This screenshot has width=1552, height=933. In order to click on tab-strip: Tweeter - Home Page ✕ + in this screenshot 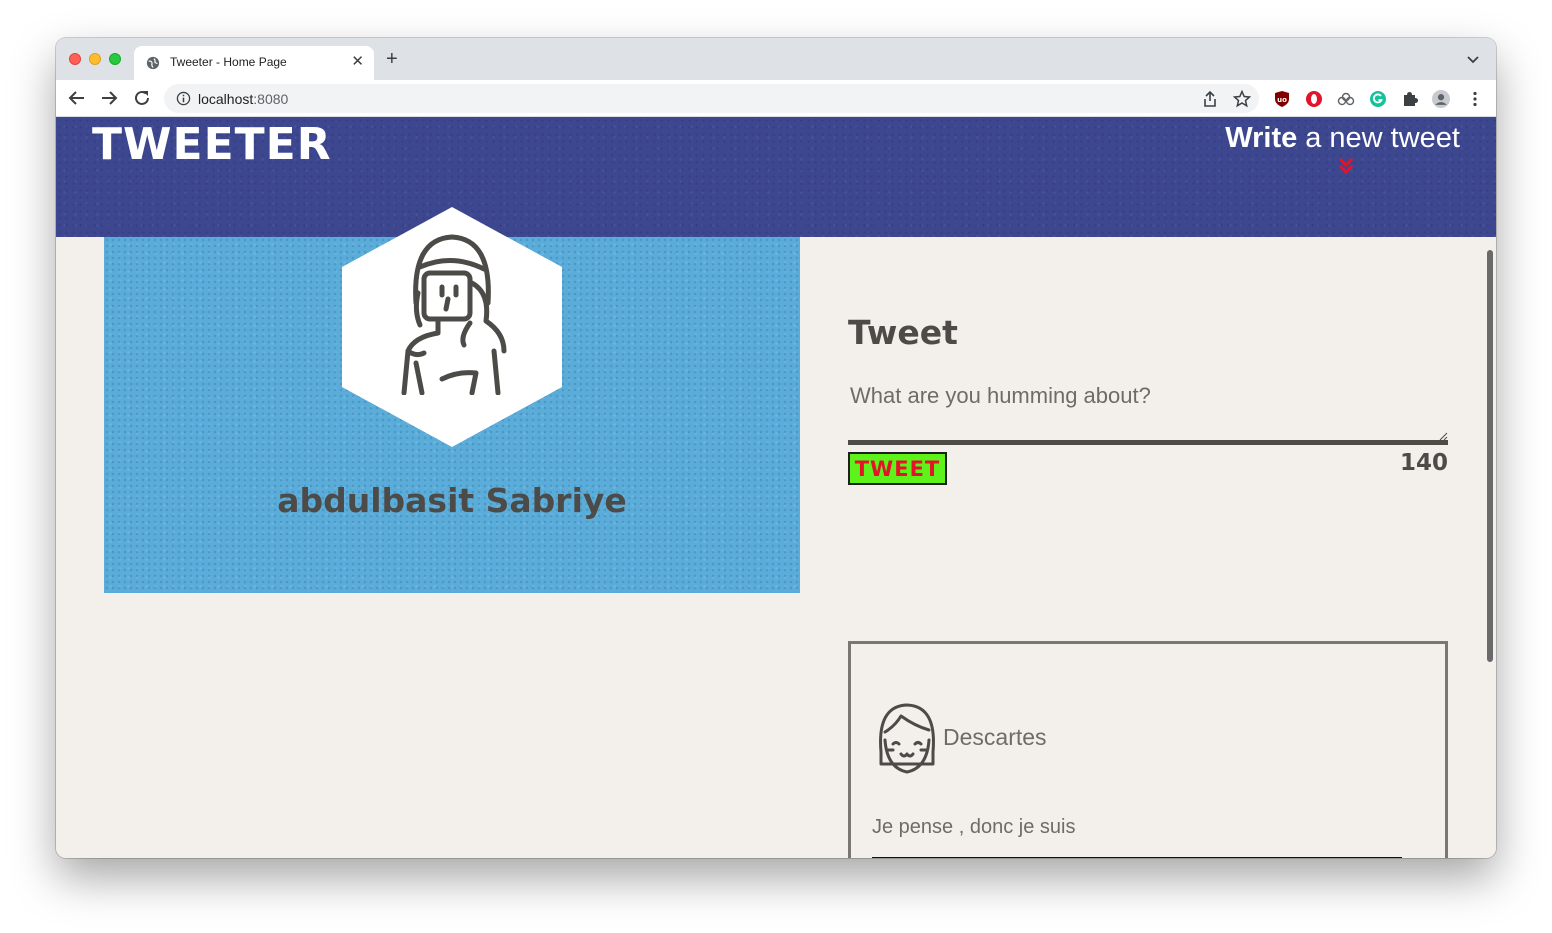, I will do `click(776, 59)`.